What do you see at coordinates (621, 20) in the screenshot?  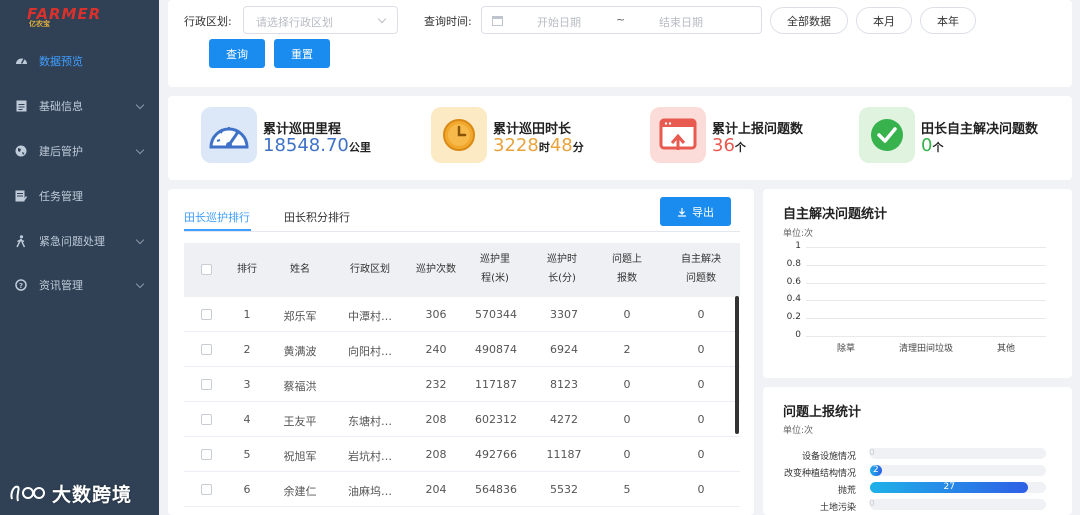 I see `date-range-picker: 开始日期 ~ 结束日期` at bounding box center [621, 20].